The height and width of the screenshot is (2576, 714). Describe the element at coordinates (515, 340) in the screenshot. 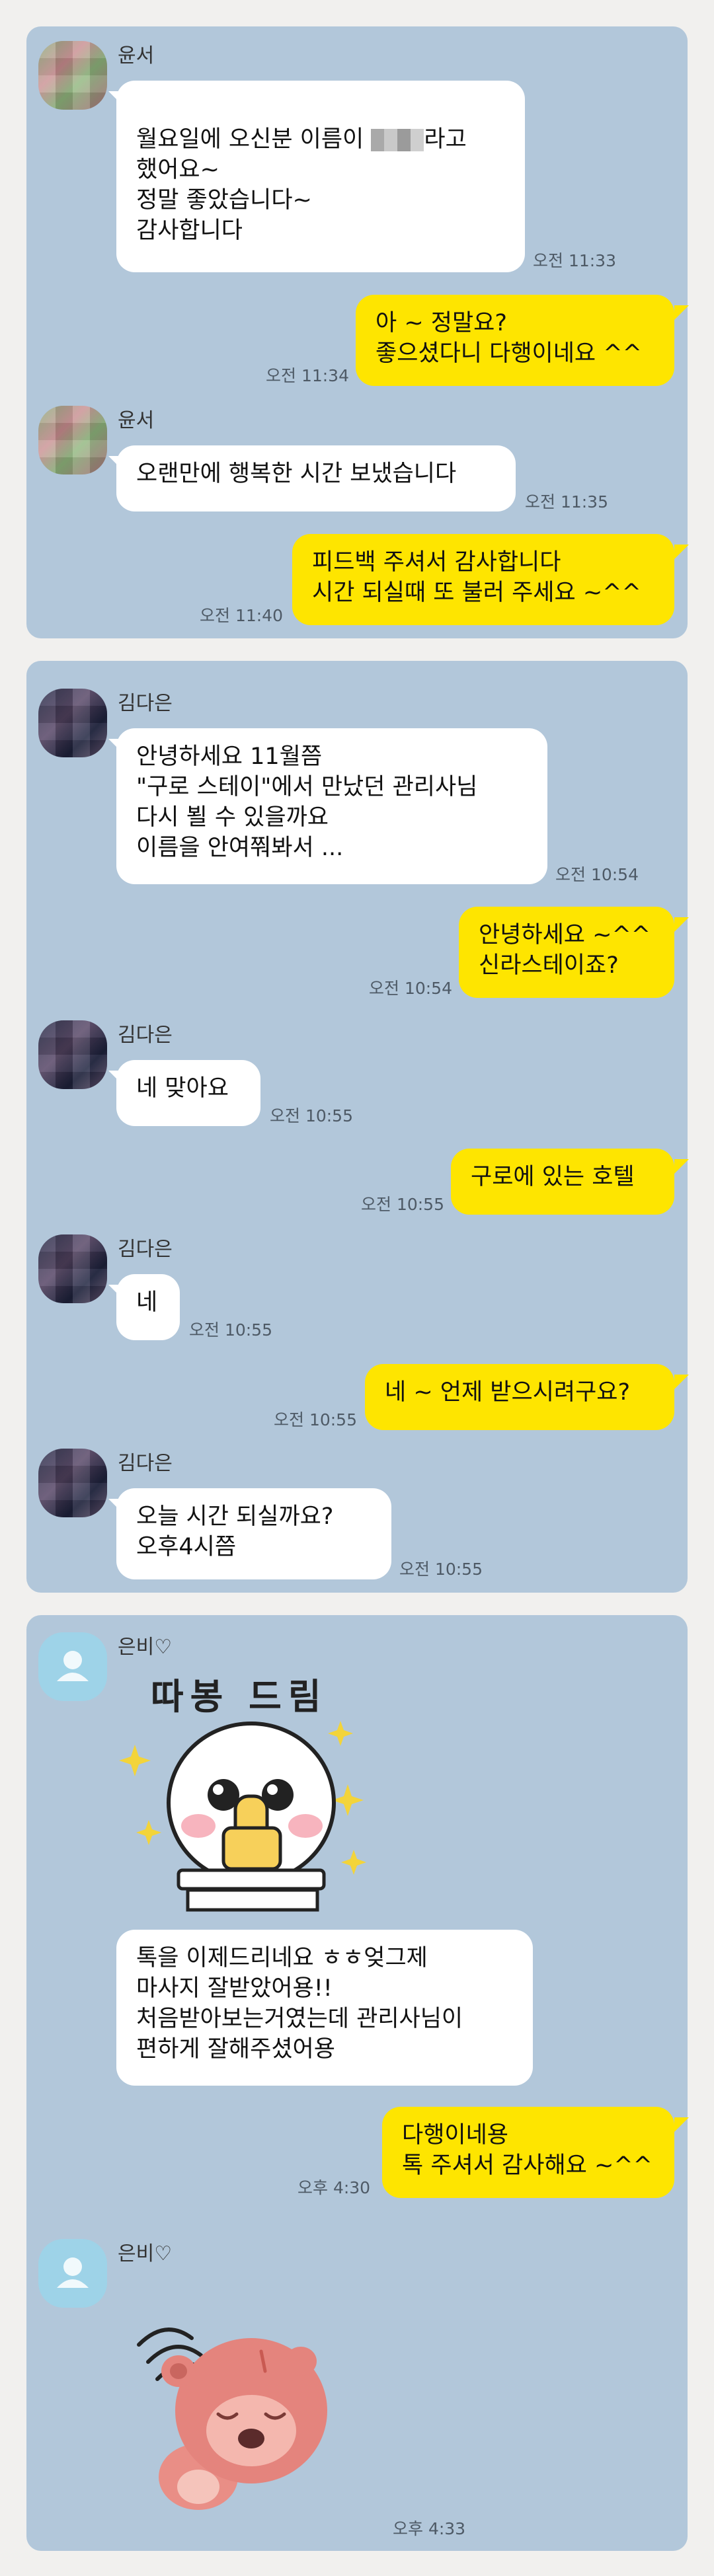

I see `message-bubble-out: 아 ~ 정말요? 좋으셨다니 다행이네요 ^^` at that location.